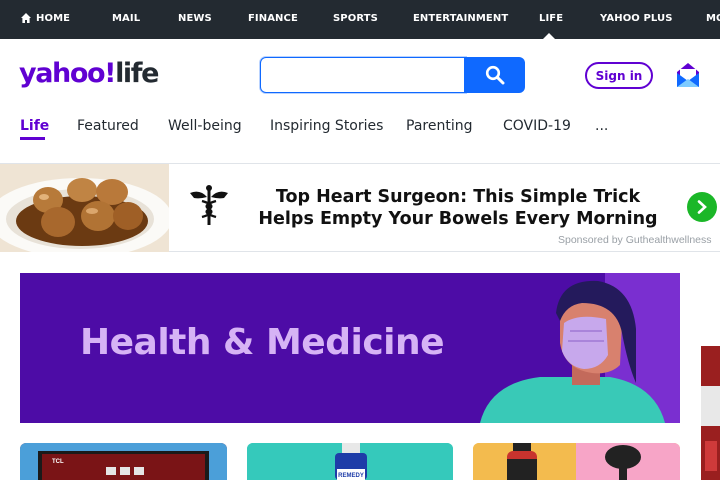 The image size is (720, 480). I want to click on tab-covid-19: COVID-19, so click(537, 126).